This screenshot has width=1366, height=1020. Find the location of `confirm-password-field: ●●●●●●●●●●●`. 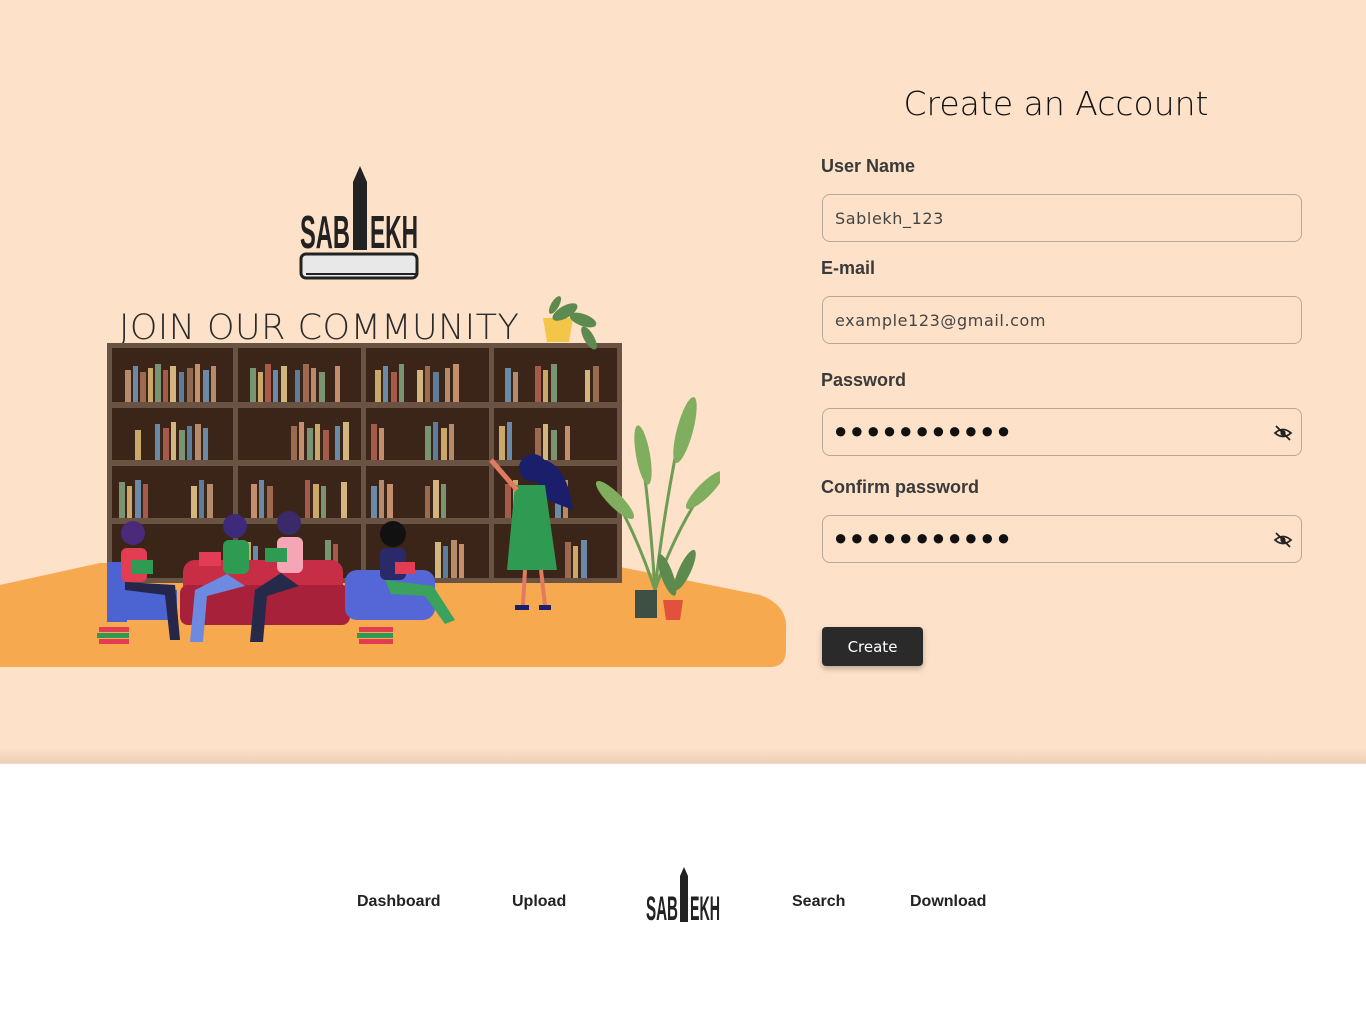

confirm-password-field: ●●●●●●●●●●● is located at coordinates (1062, 539).